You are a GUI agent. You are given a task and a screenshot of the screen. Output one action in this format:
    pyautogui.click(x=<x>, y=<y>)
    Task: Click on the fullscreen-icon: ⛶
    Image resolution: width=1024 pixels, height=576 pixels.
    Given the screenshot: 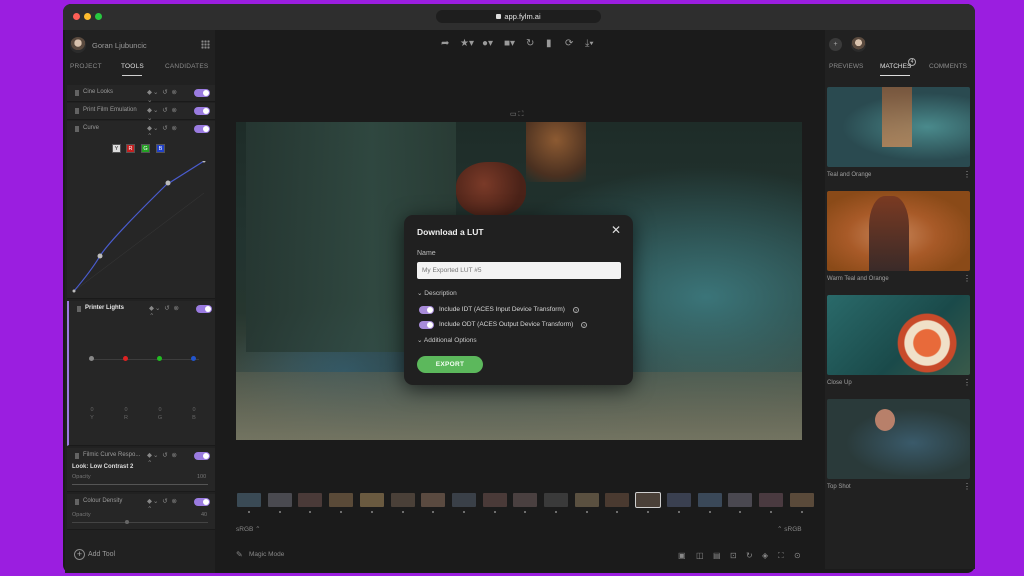 What is the action you would take?
    pyautogui.click(x=781, y=556)
    